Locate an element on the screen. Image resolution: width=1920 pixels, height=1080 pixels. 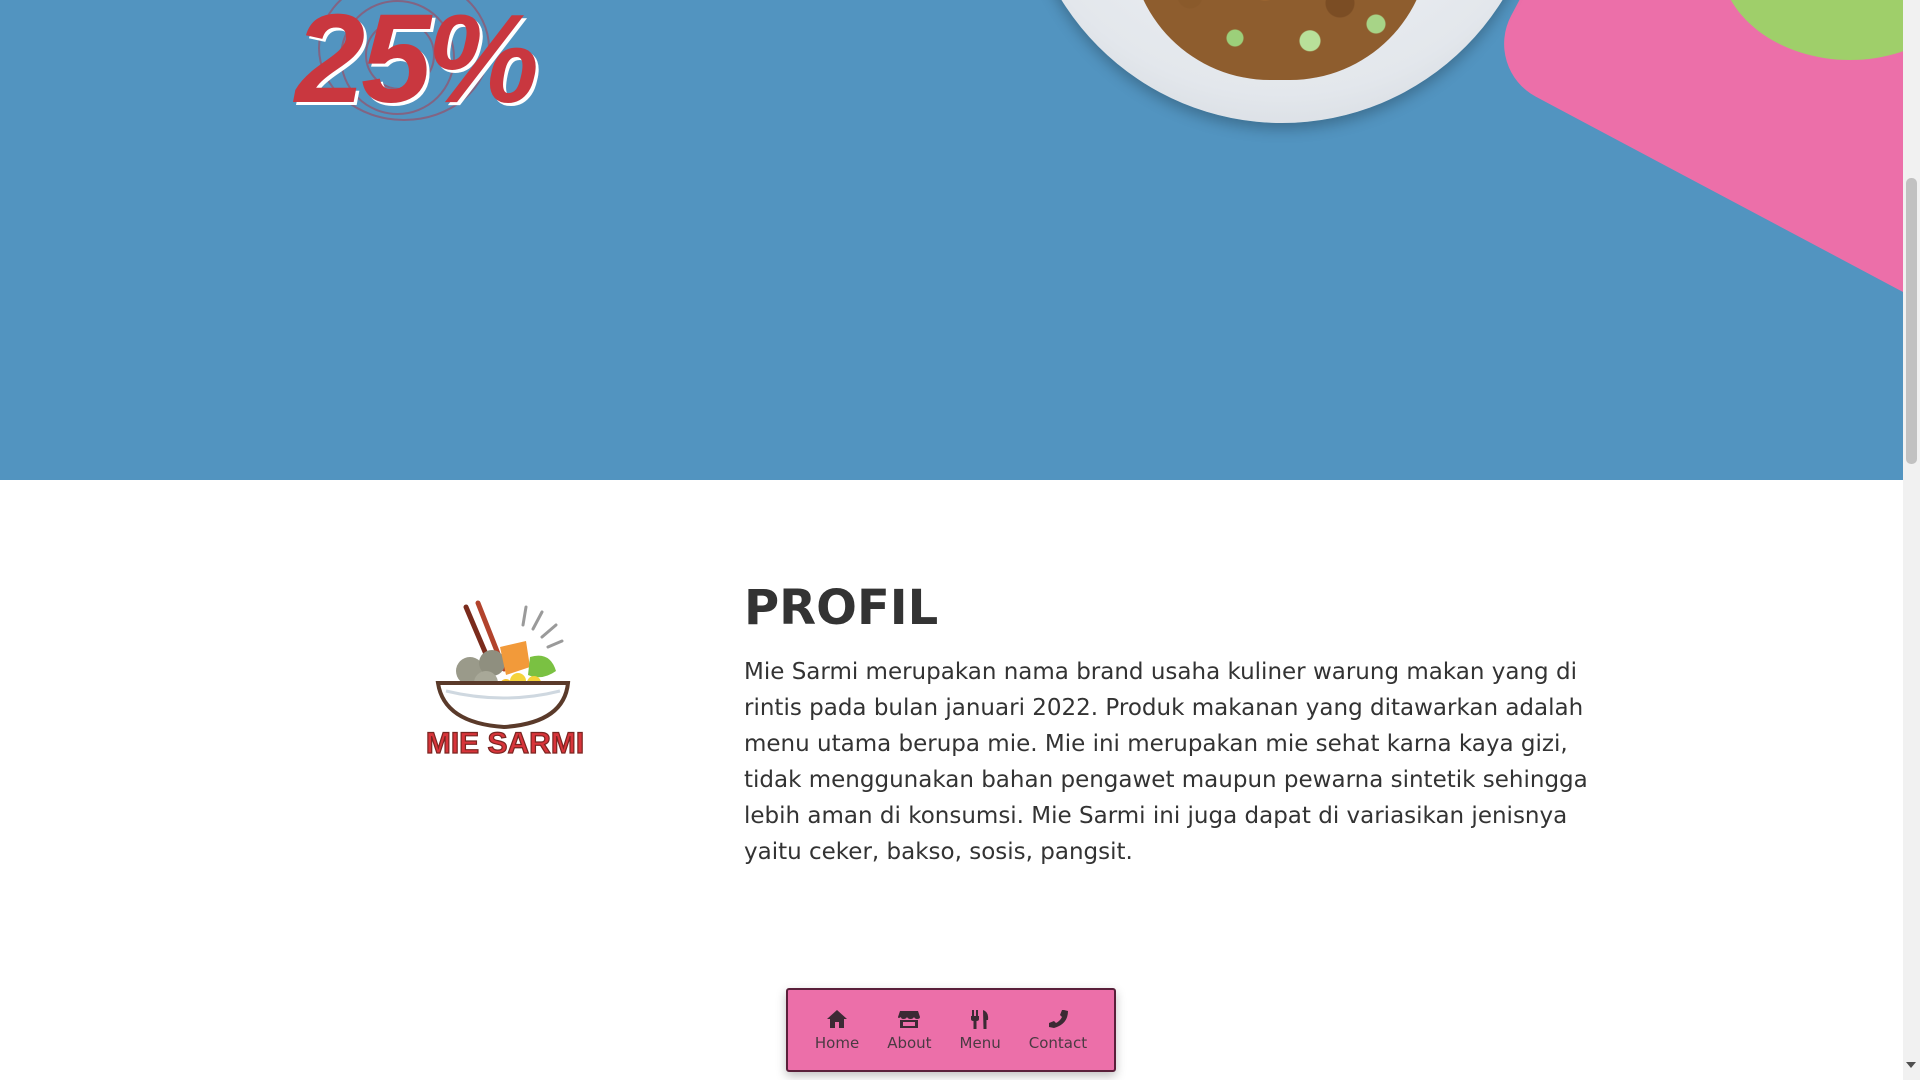
utensils-icon is located at coordinates (980, 1019).